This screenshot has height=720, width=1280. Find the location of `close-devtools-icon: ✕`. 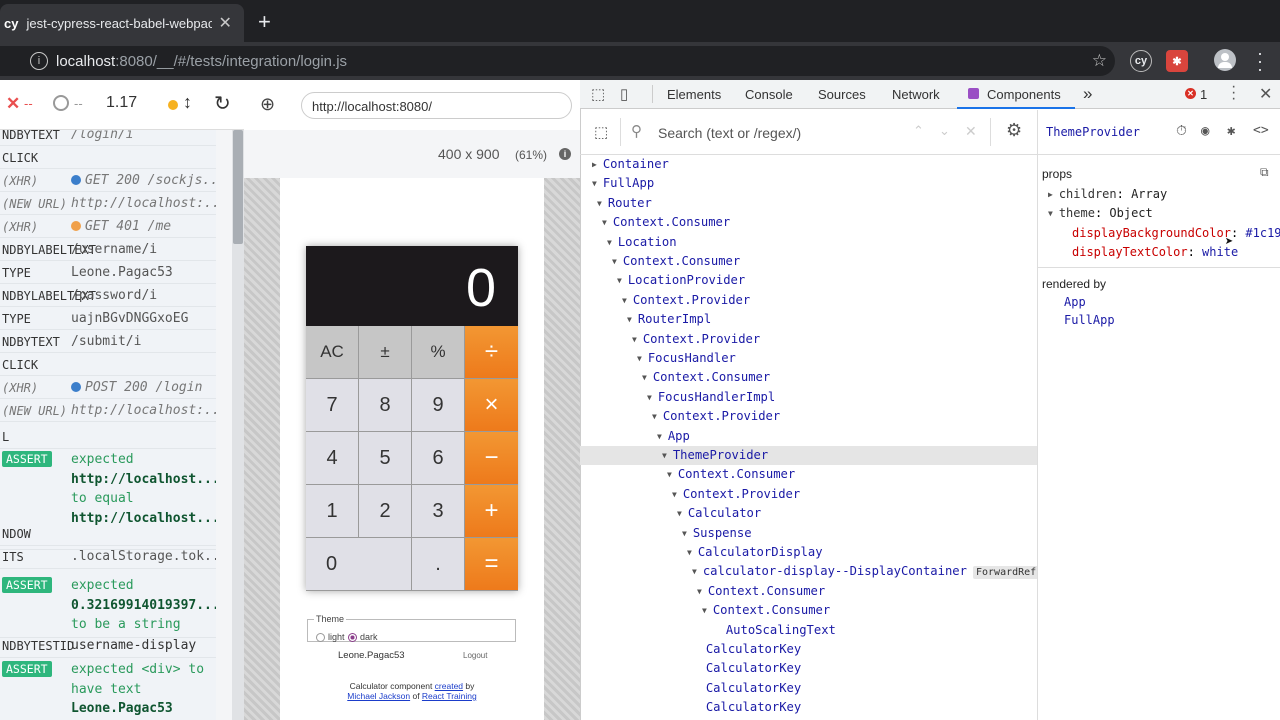

close-devtools-icon: ✕ is located at coordinates (1265, 94).